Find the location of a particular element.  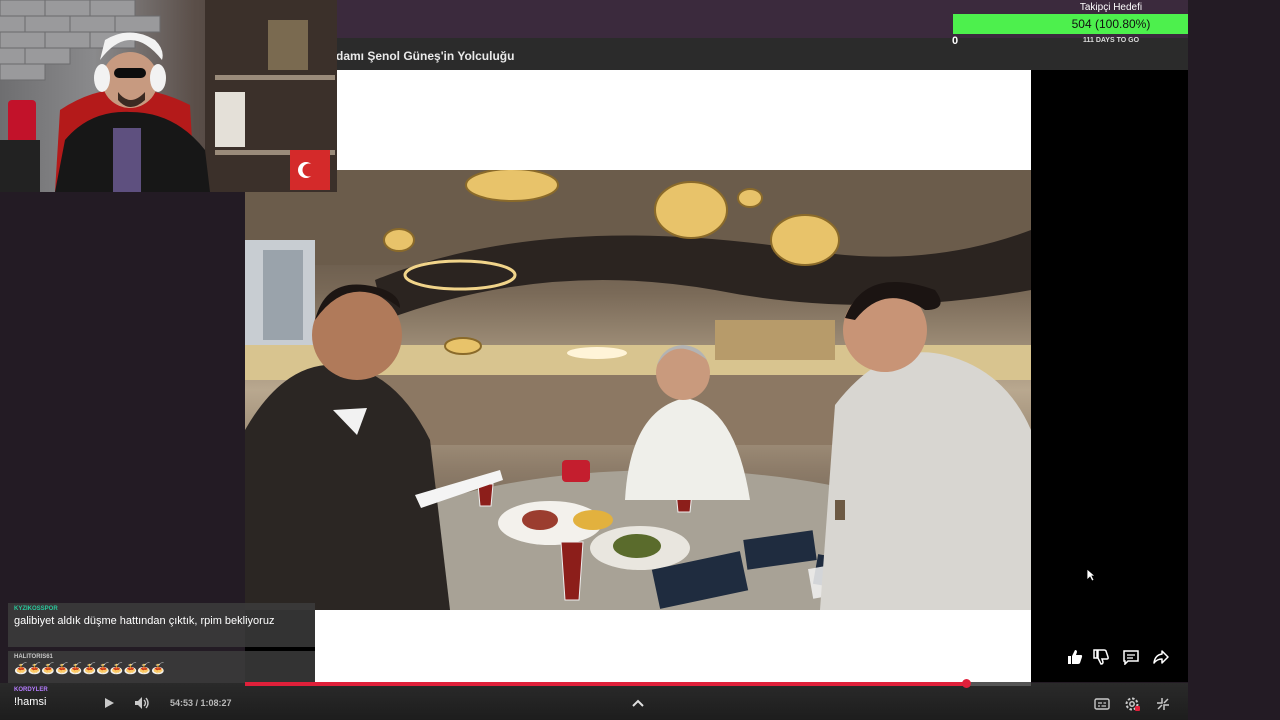

chat-text: !hamsi is located at coordinates (30, 702).